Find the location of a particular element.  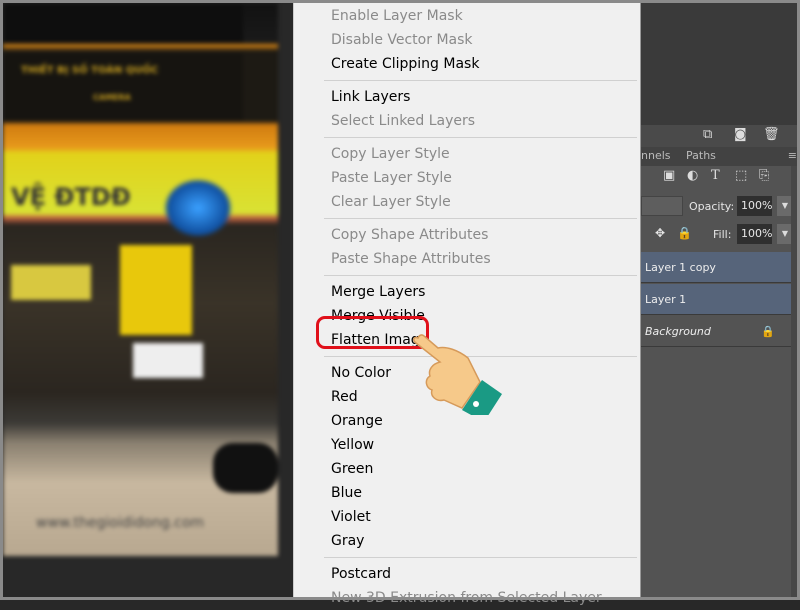

menu-item-blue: Blue is located at coordinates (467, 493).